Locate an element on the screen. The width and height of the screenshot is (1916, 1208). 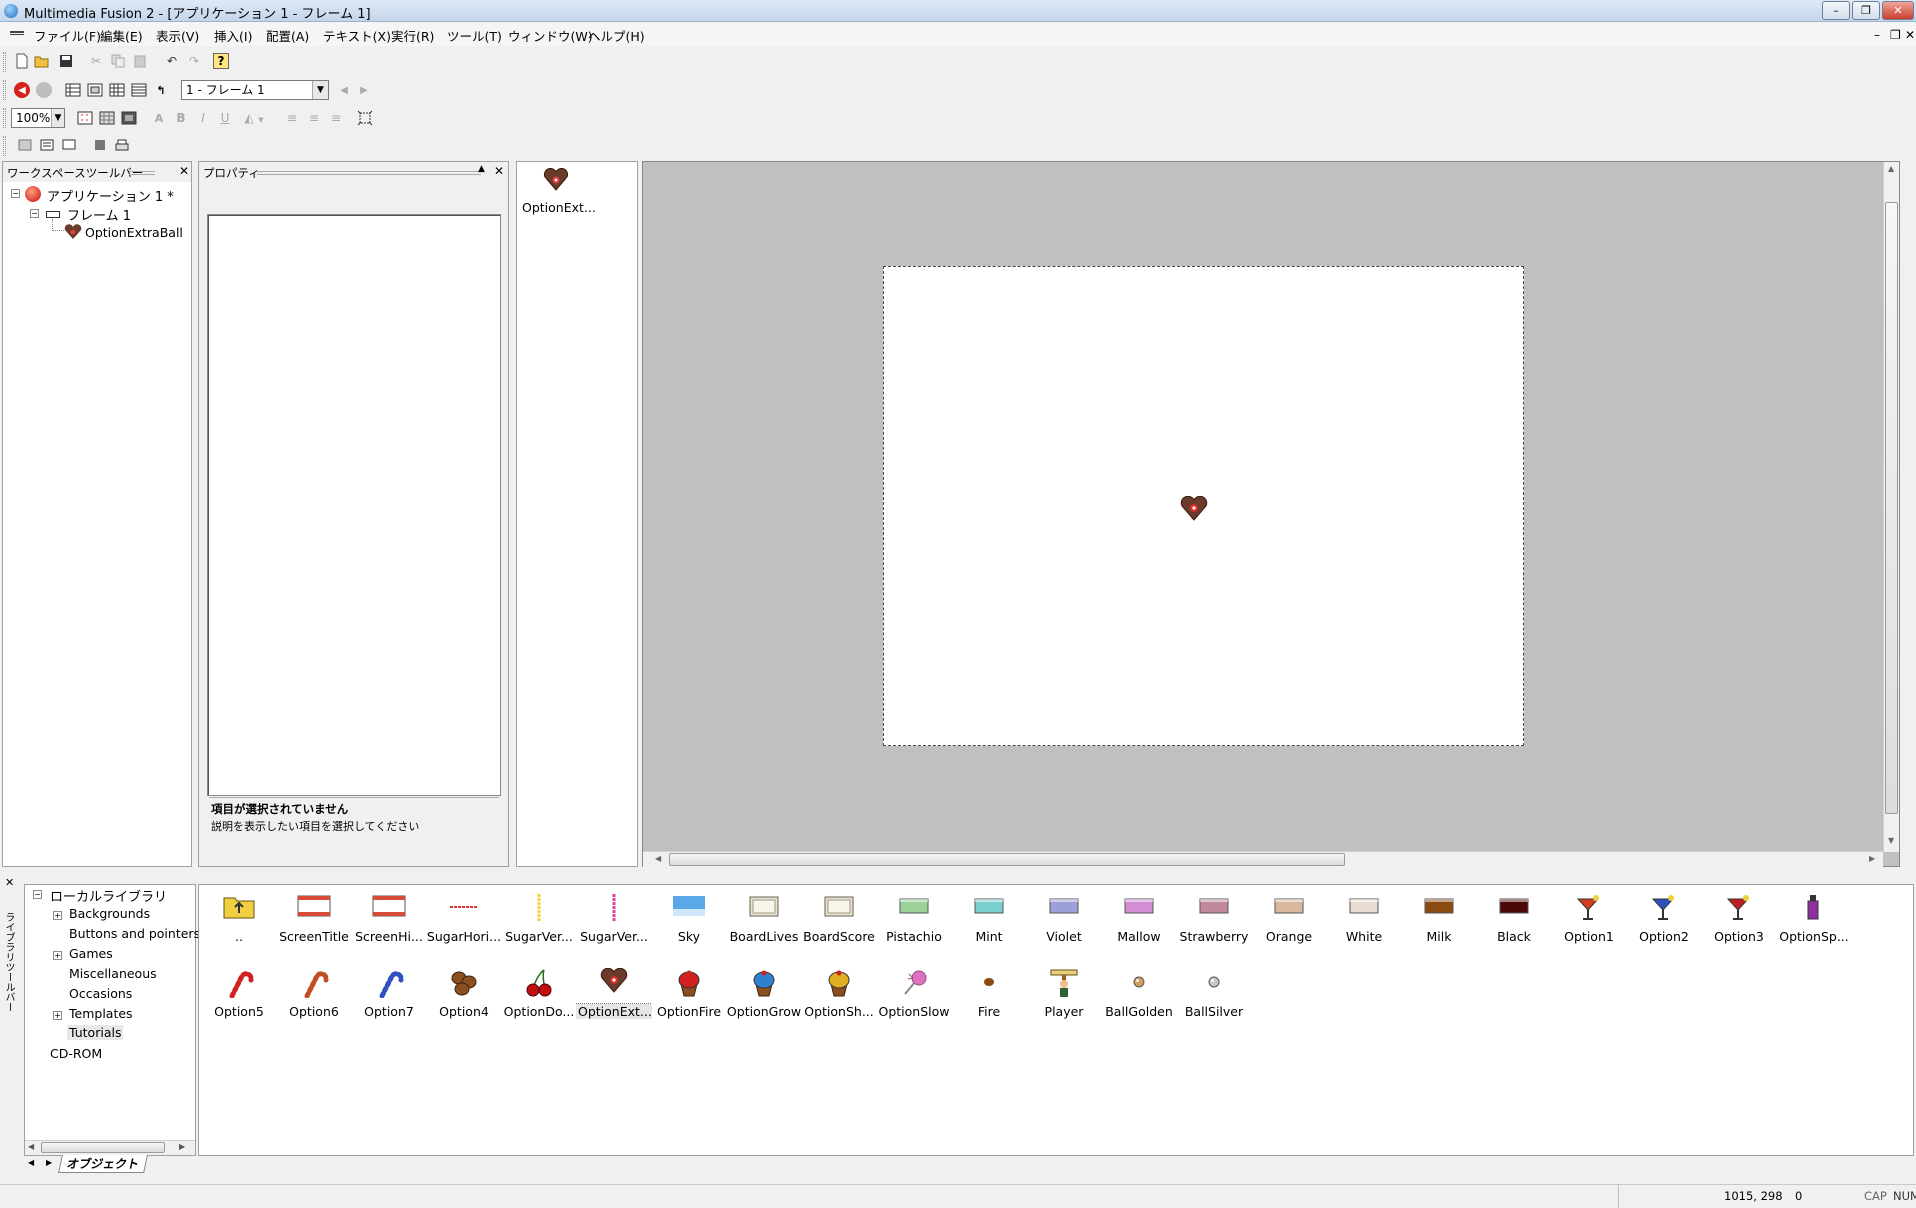
undo-icon: ↶ is located at coordinates (172, 61).